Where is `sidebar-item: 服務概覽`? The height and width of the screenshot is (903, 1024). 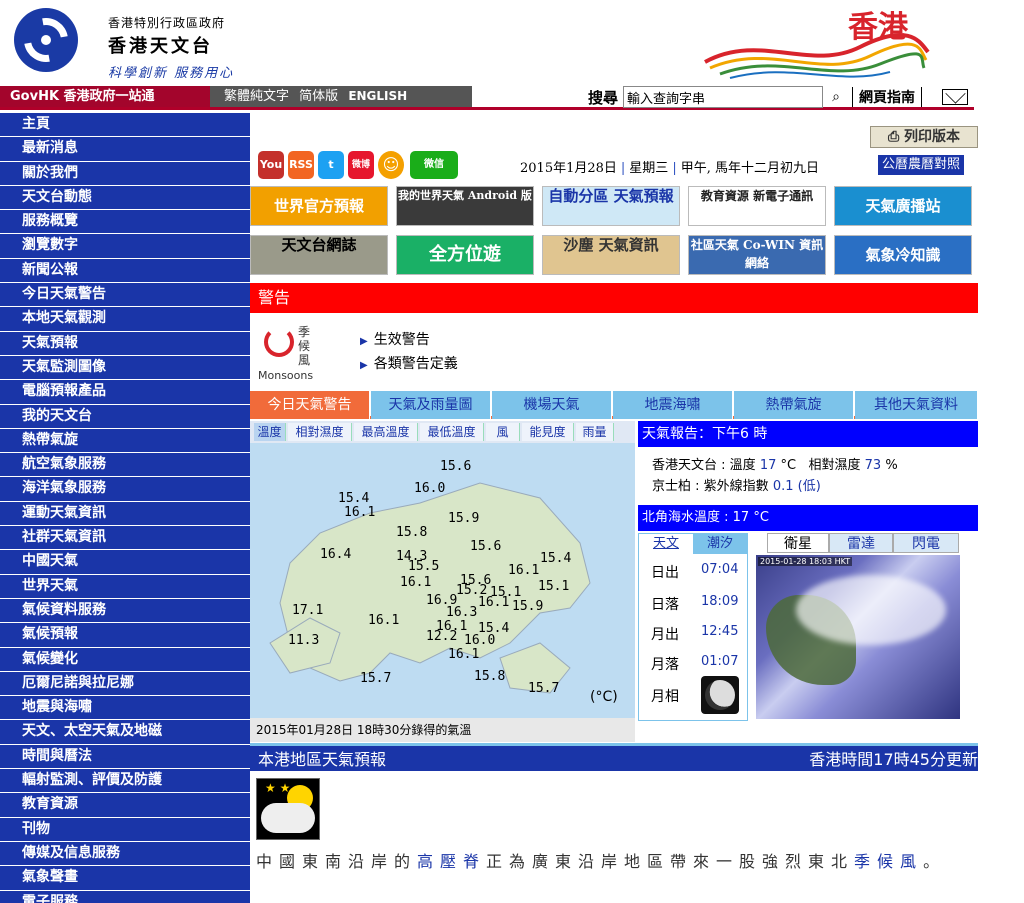 sidebar-item: 服務概覽 is located at coordinates (125, 222).